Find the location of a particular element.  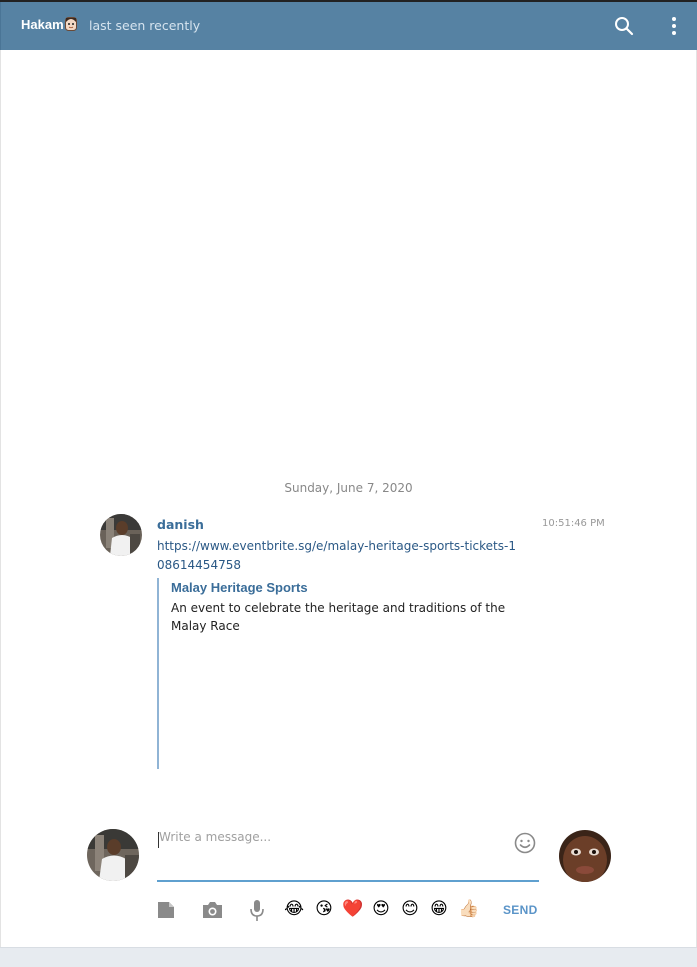

more-options-icon is located at coordinates (674, 26).